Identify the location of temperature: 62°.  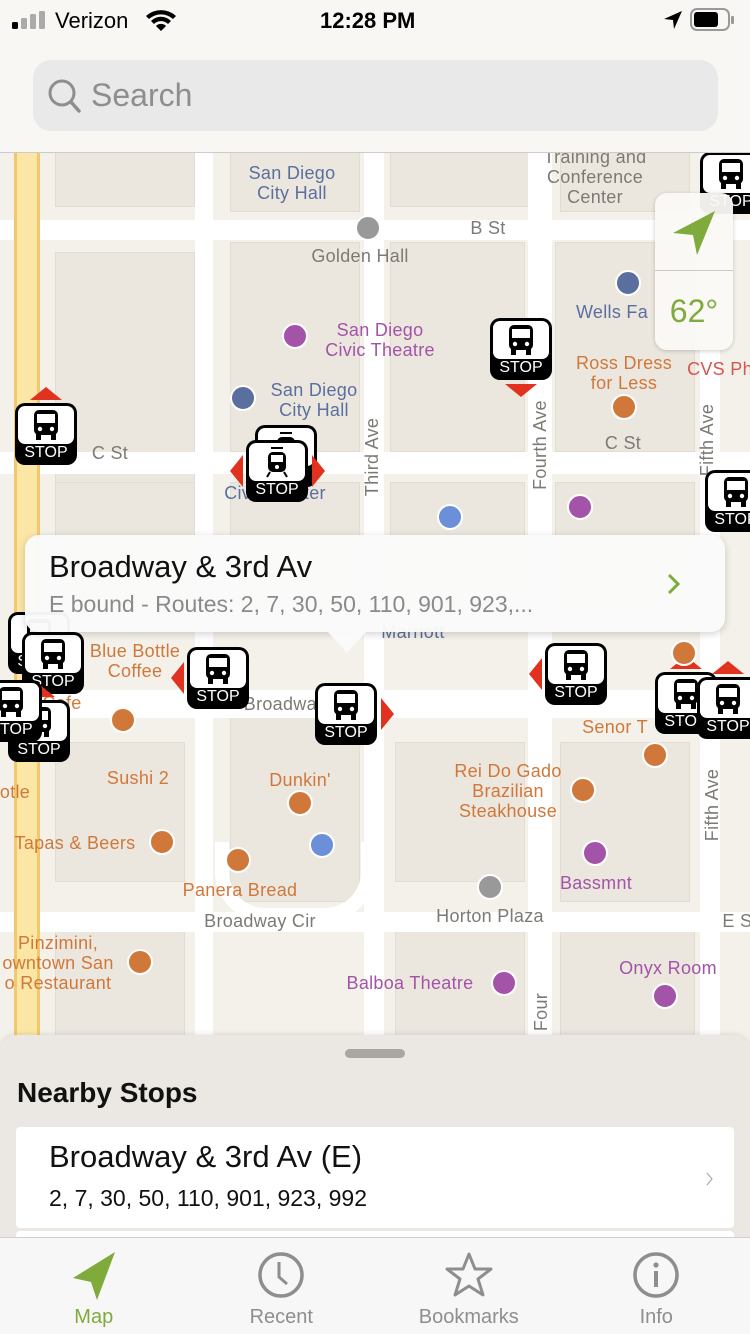
(694, 311).